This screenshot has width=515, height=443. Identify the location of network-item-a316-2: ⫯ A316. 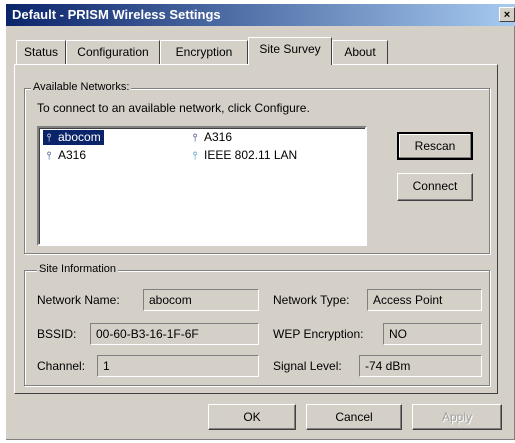
(212, 137).